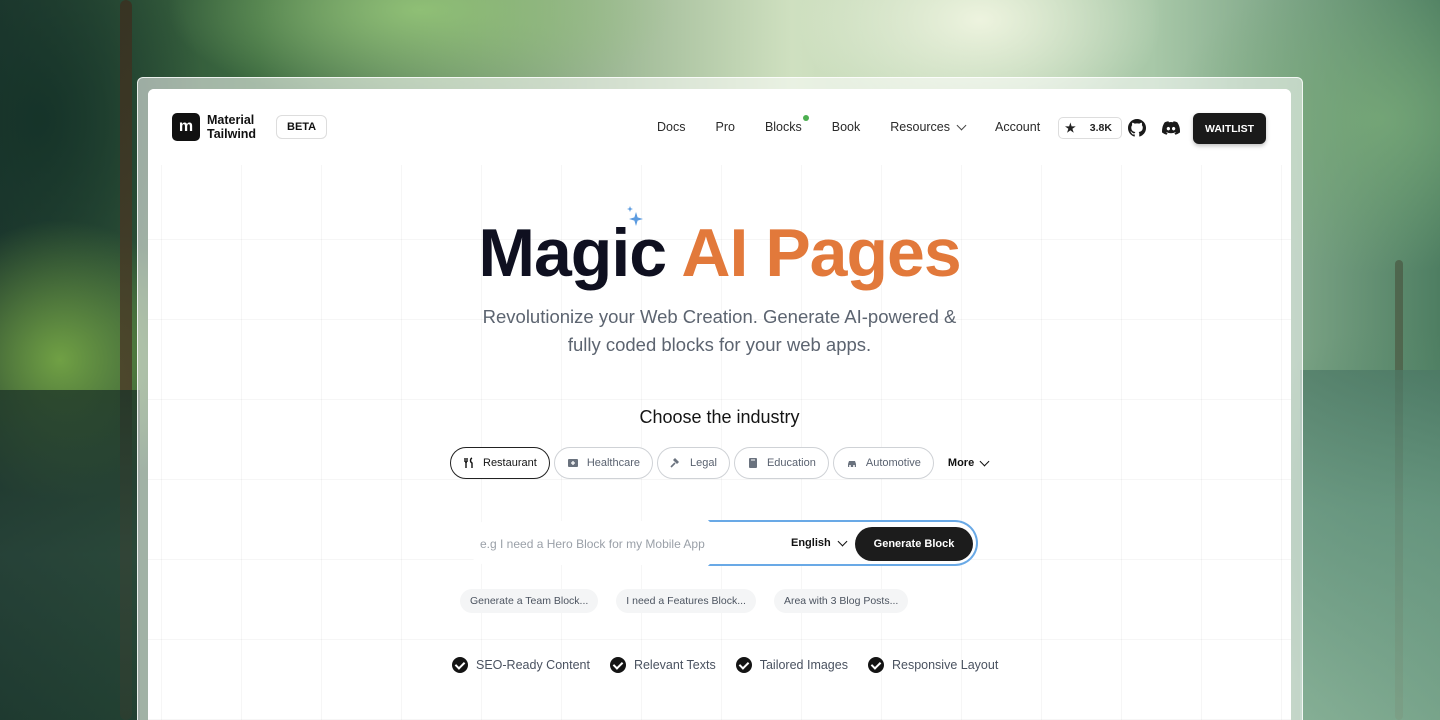 Image resolution: width=1440 pixels, height=720 pixels. Describe the element at coordinates (961, 463) in the screenshot. I see `more-label: More` at that location.